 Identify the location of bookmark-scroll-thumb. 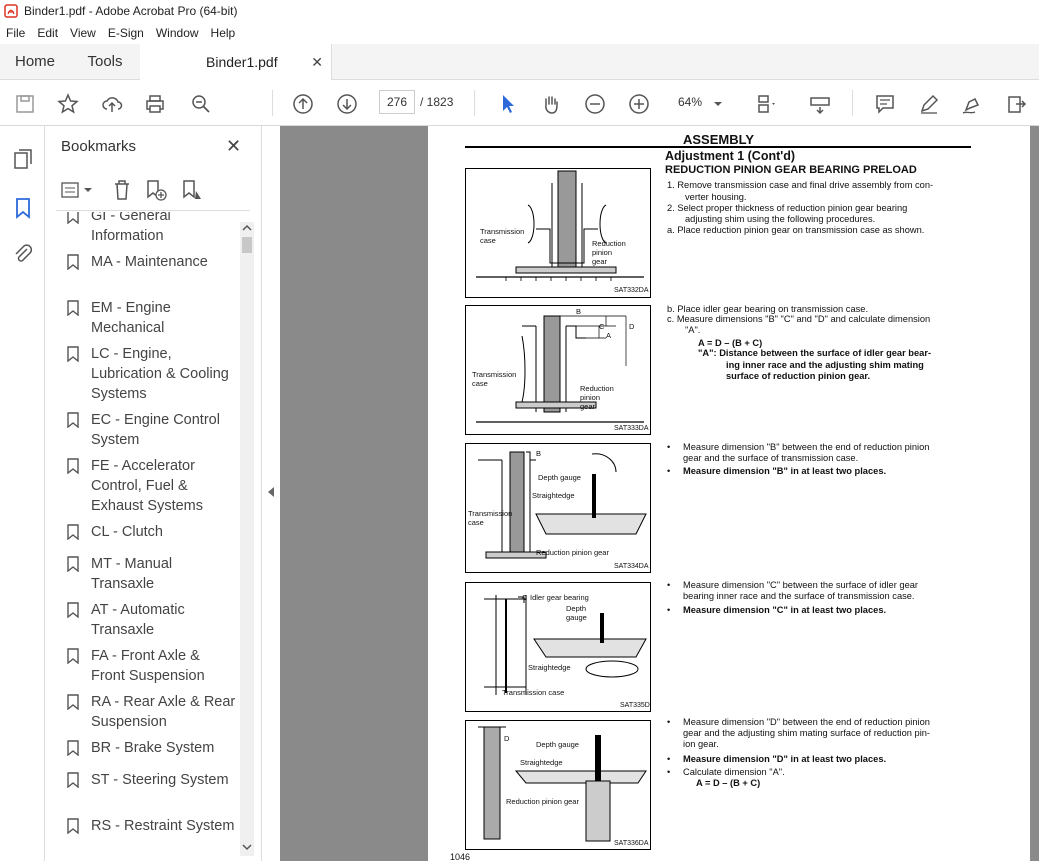
(247, 245).